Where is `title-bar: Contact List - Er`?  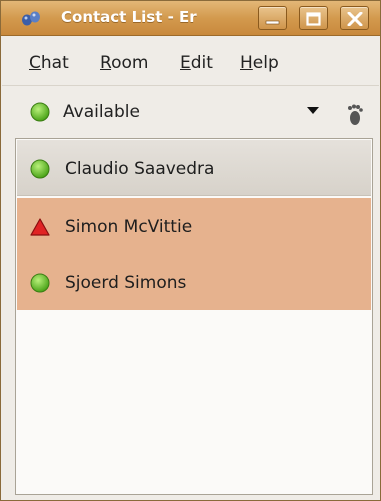 title-bar: Contact List - Er is located at coordinates (190, 18).